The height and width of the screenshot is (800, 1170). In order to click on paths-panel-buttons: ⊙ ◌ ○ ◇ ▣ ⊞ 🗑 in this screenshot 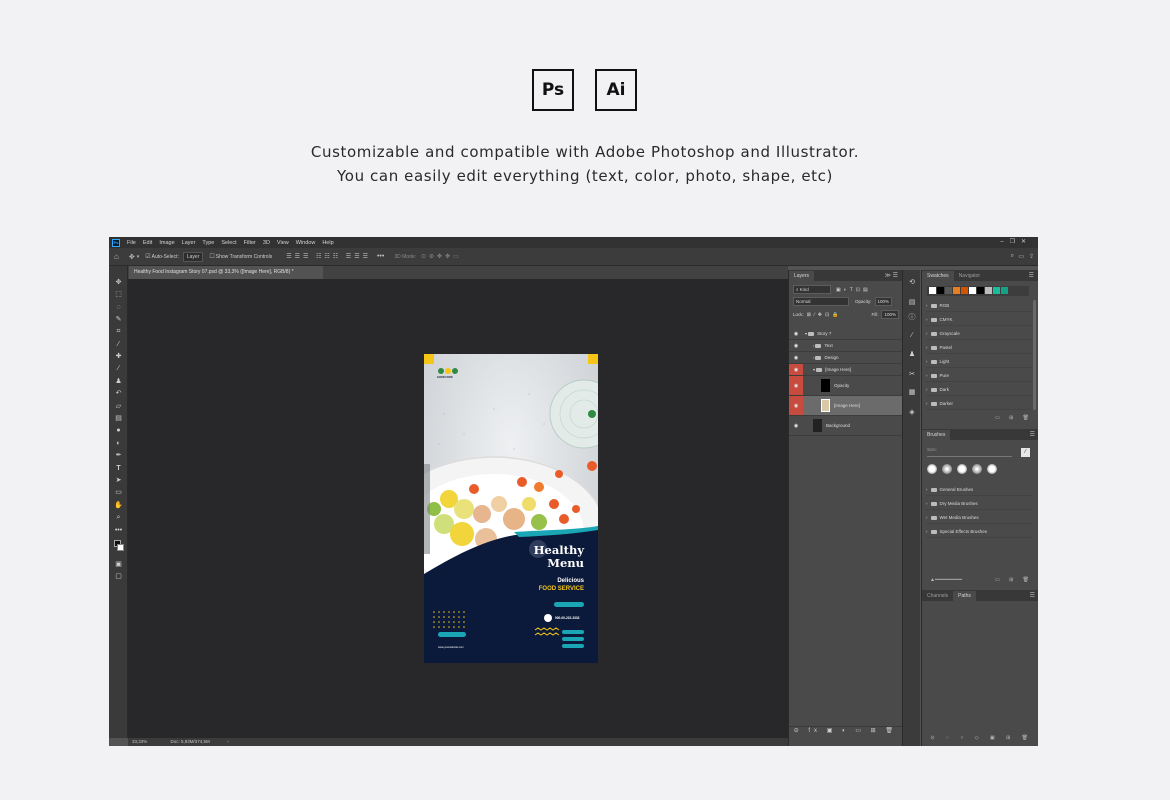, I will do `click(980, 739)`.